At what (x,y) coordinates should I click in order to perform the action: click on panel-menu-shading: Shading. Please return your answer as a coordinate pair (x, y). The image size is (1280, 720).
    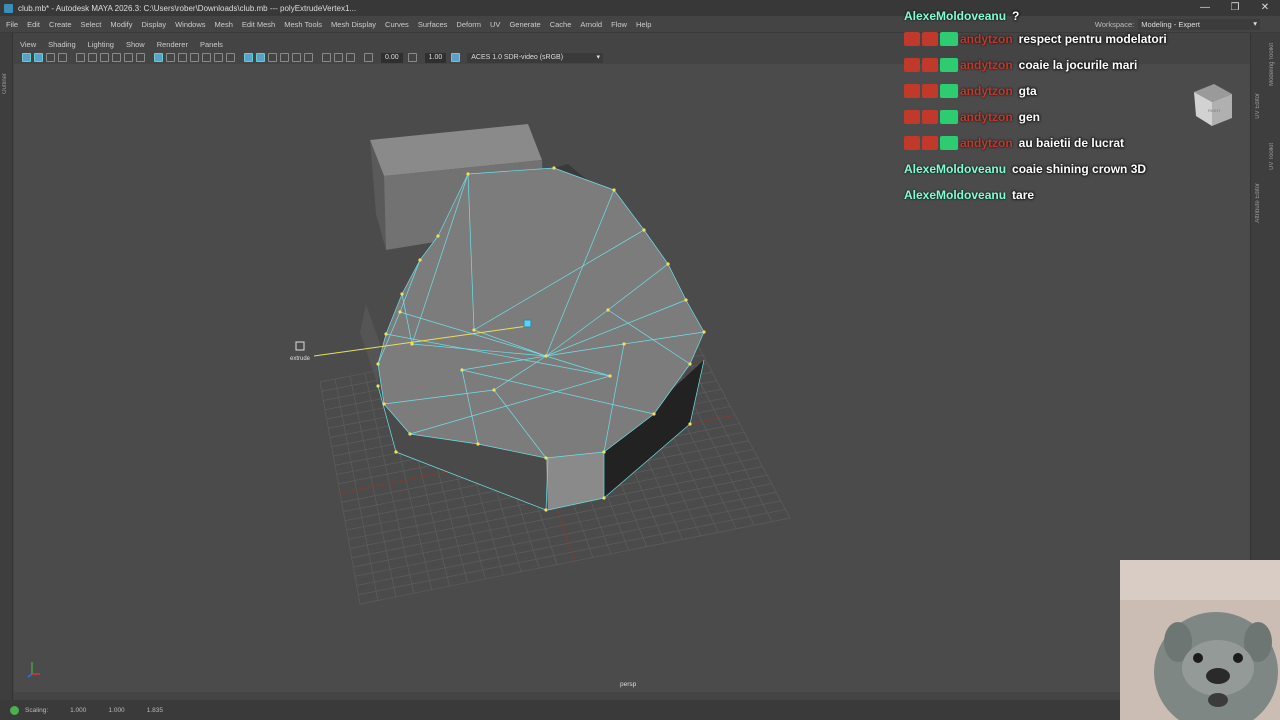
    Looking at the image, I should click on (62, 44).